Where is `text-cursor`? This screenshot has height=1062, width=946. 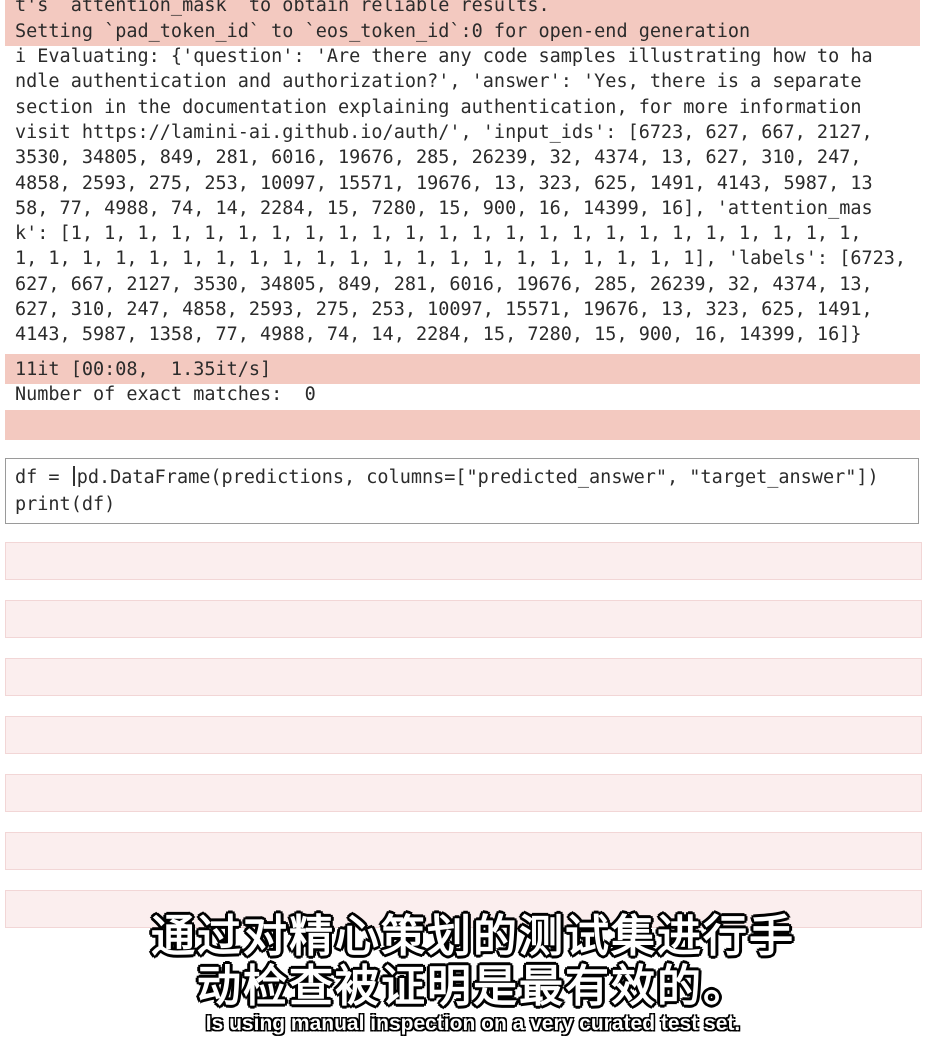 text-cursor is located at coordinates (73, 476).